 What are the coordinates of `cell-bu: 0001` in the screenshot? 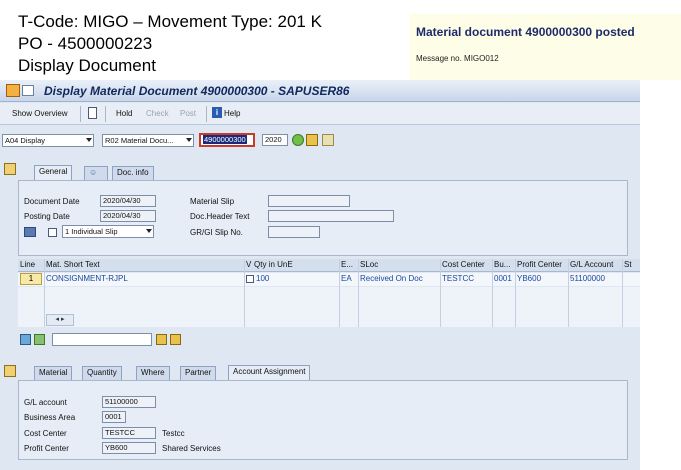 It's located at (503, 278).